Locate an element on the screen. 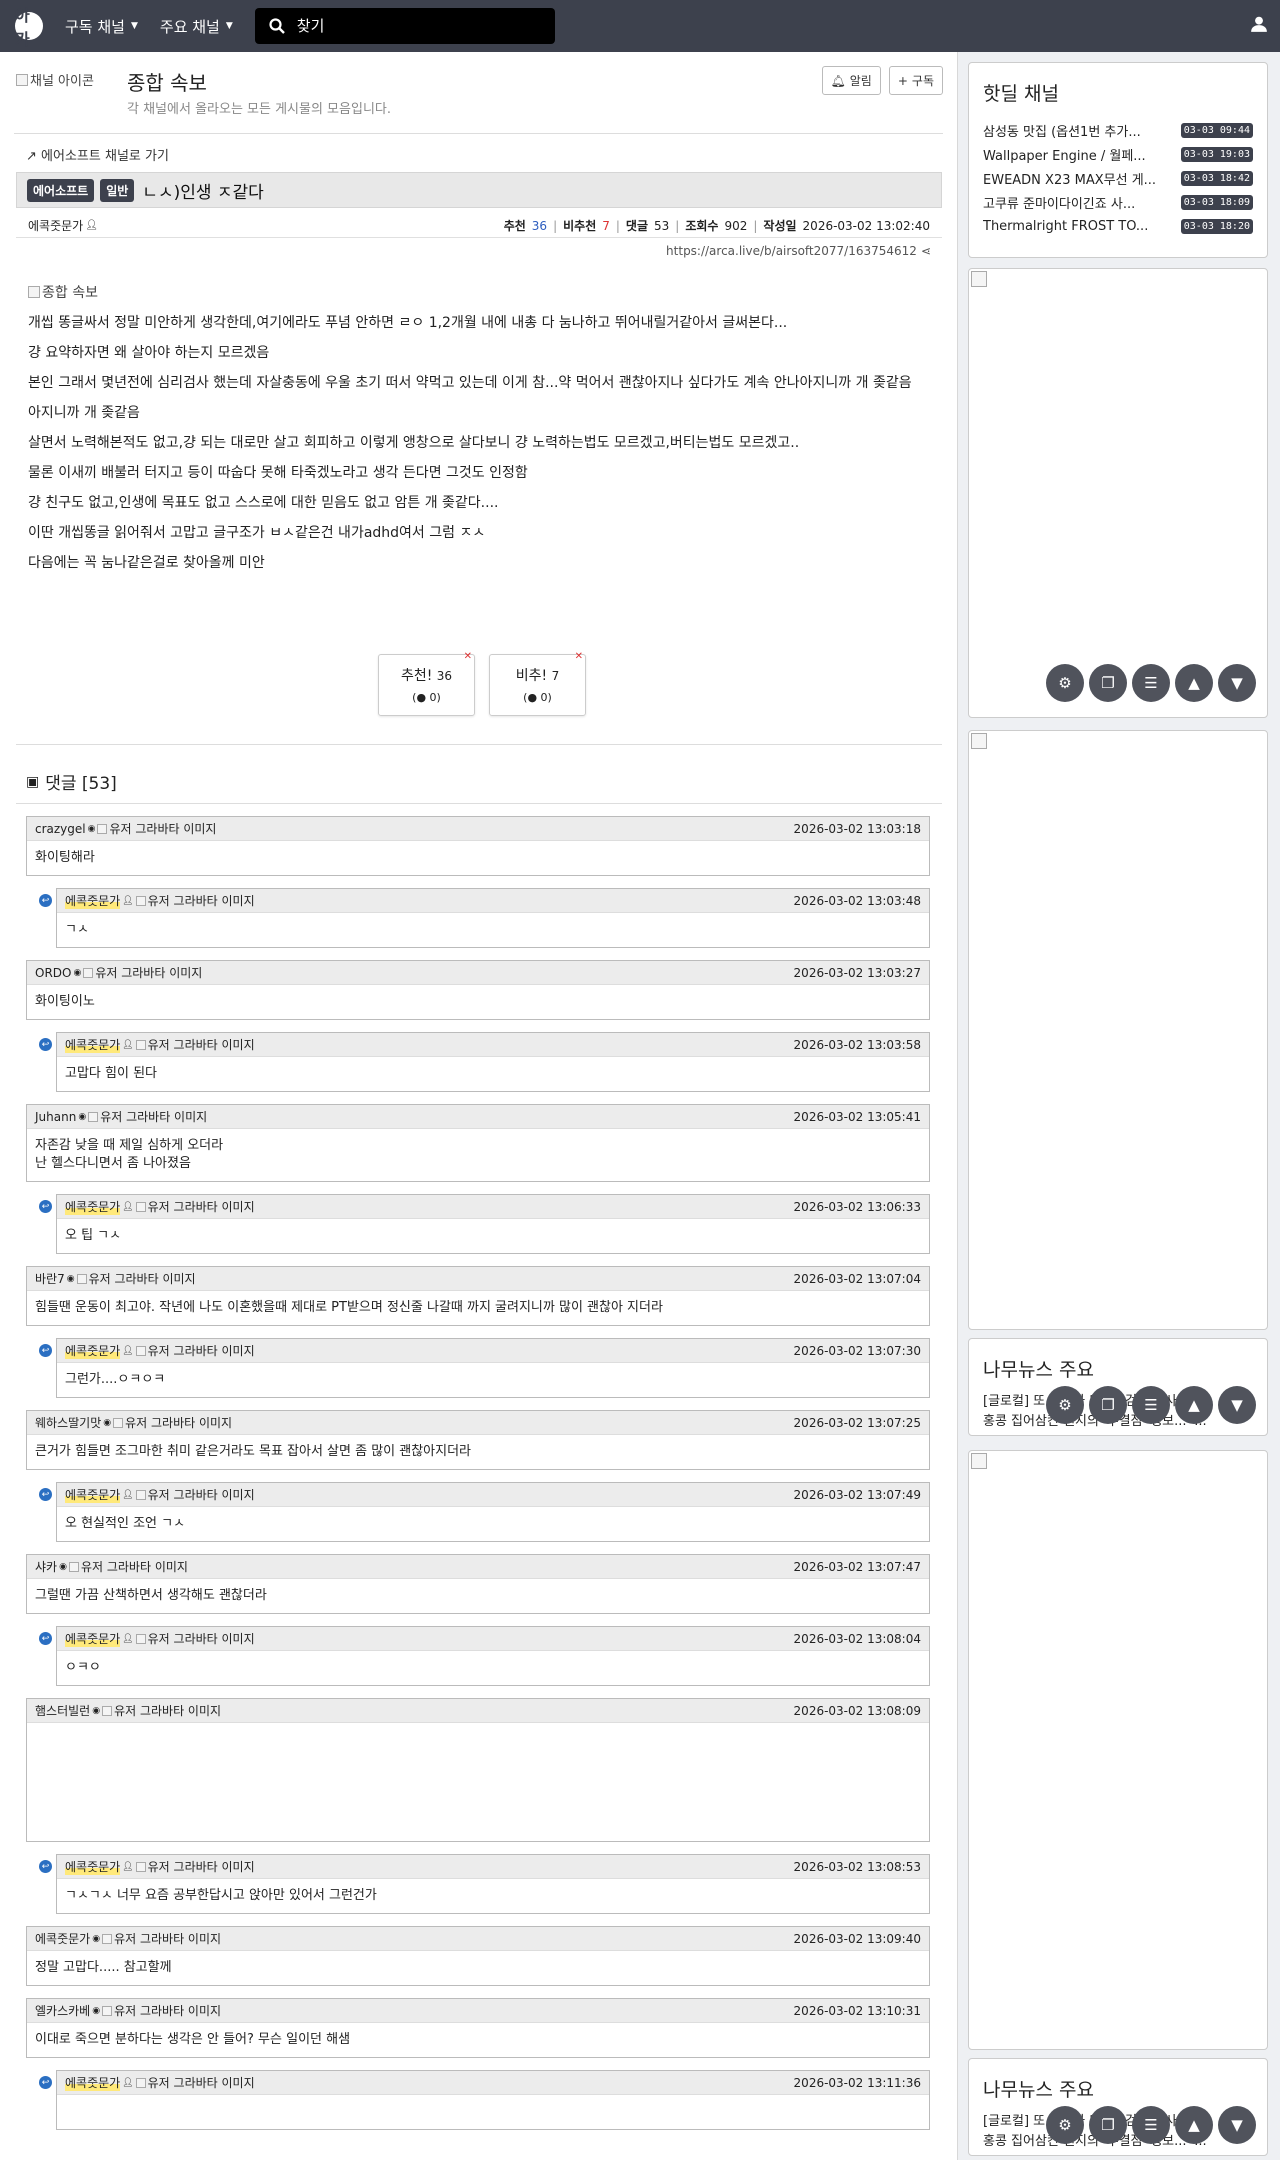 This screenshot has width=1280, height=2160. user-icon is located at coordinates (1259, 24).